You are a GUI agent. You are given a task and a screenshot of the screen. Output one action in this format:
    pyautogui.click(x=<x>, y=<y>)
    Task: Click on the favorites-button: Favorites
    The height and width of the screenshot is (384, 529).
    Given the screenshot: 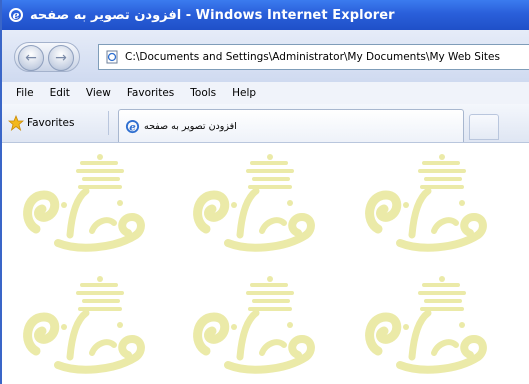 What is the action you would take?
    pyautogui.click(x=41, y=123)
    